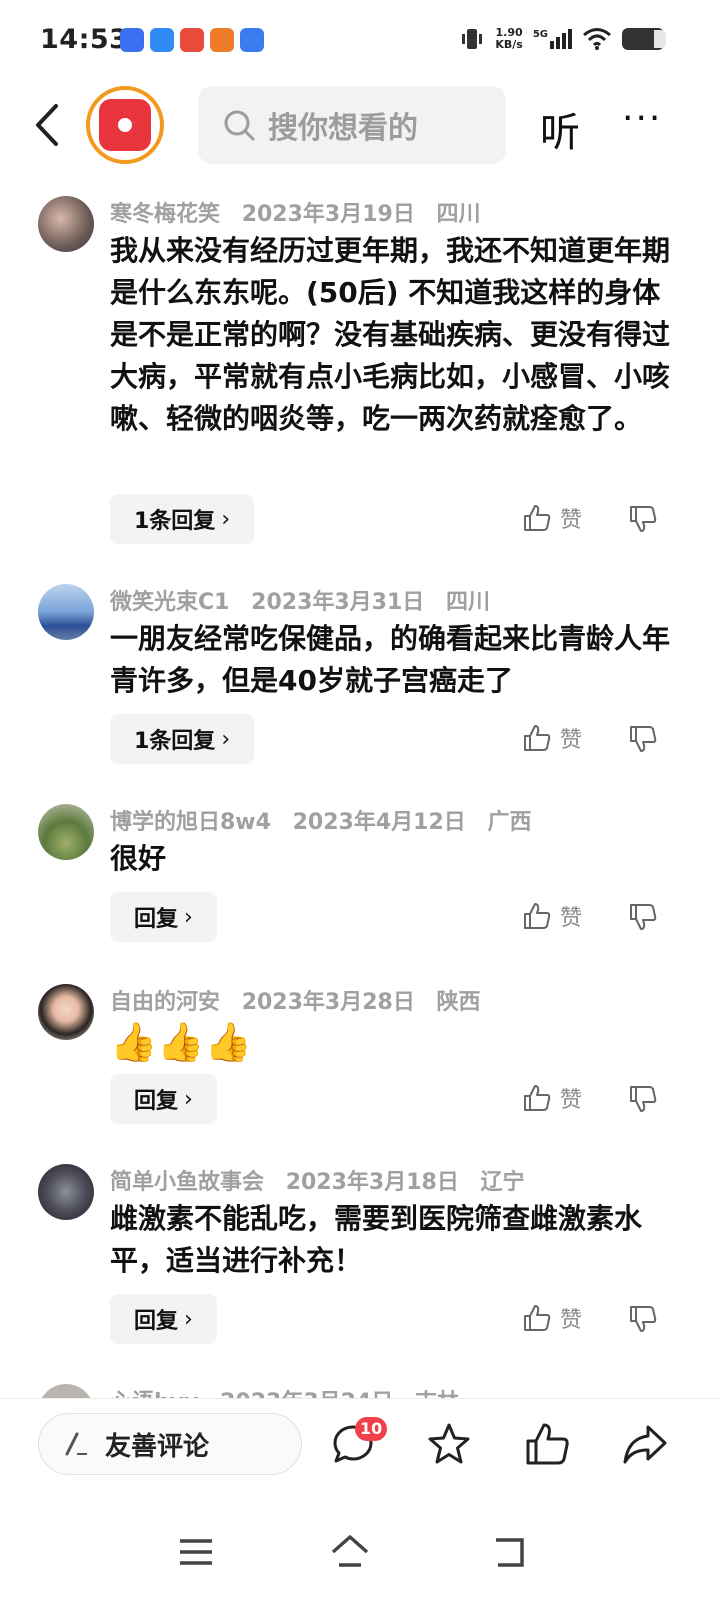 The width and height of the screenshot is (720, 1608). What do you see at coordinates (170, 1444) in the screenshot?
I see `comment-input: 友善评论` at bounding box center [170, 1444].